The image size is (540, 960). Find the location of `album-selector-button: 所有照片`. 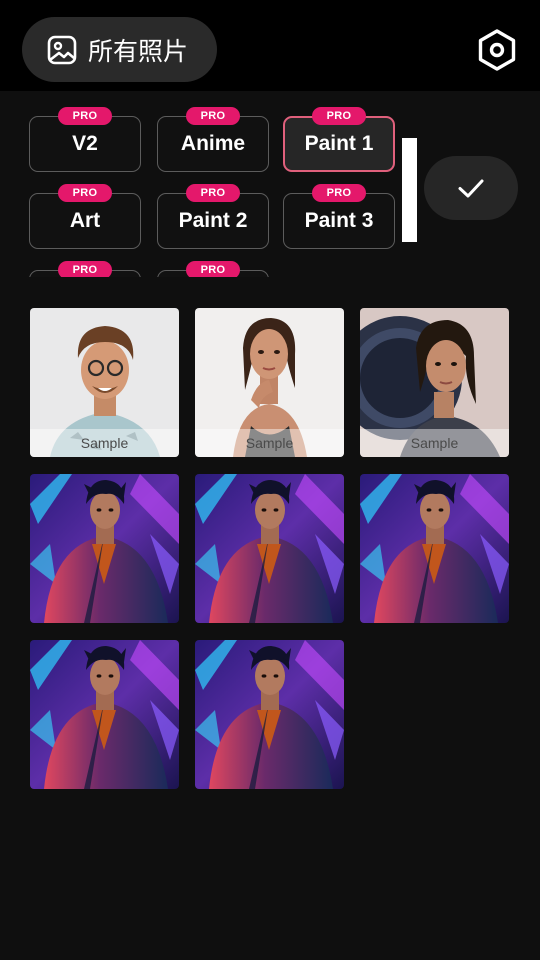

album-selector-button: 所有照片 is located at coordinates (119, 49).